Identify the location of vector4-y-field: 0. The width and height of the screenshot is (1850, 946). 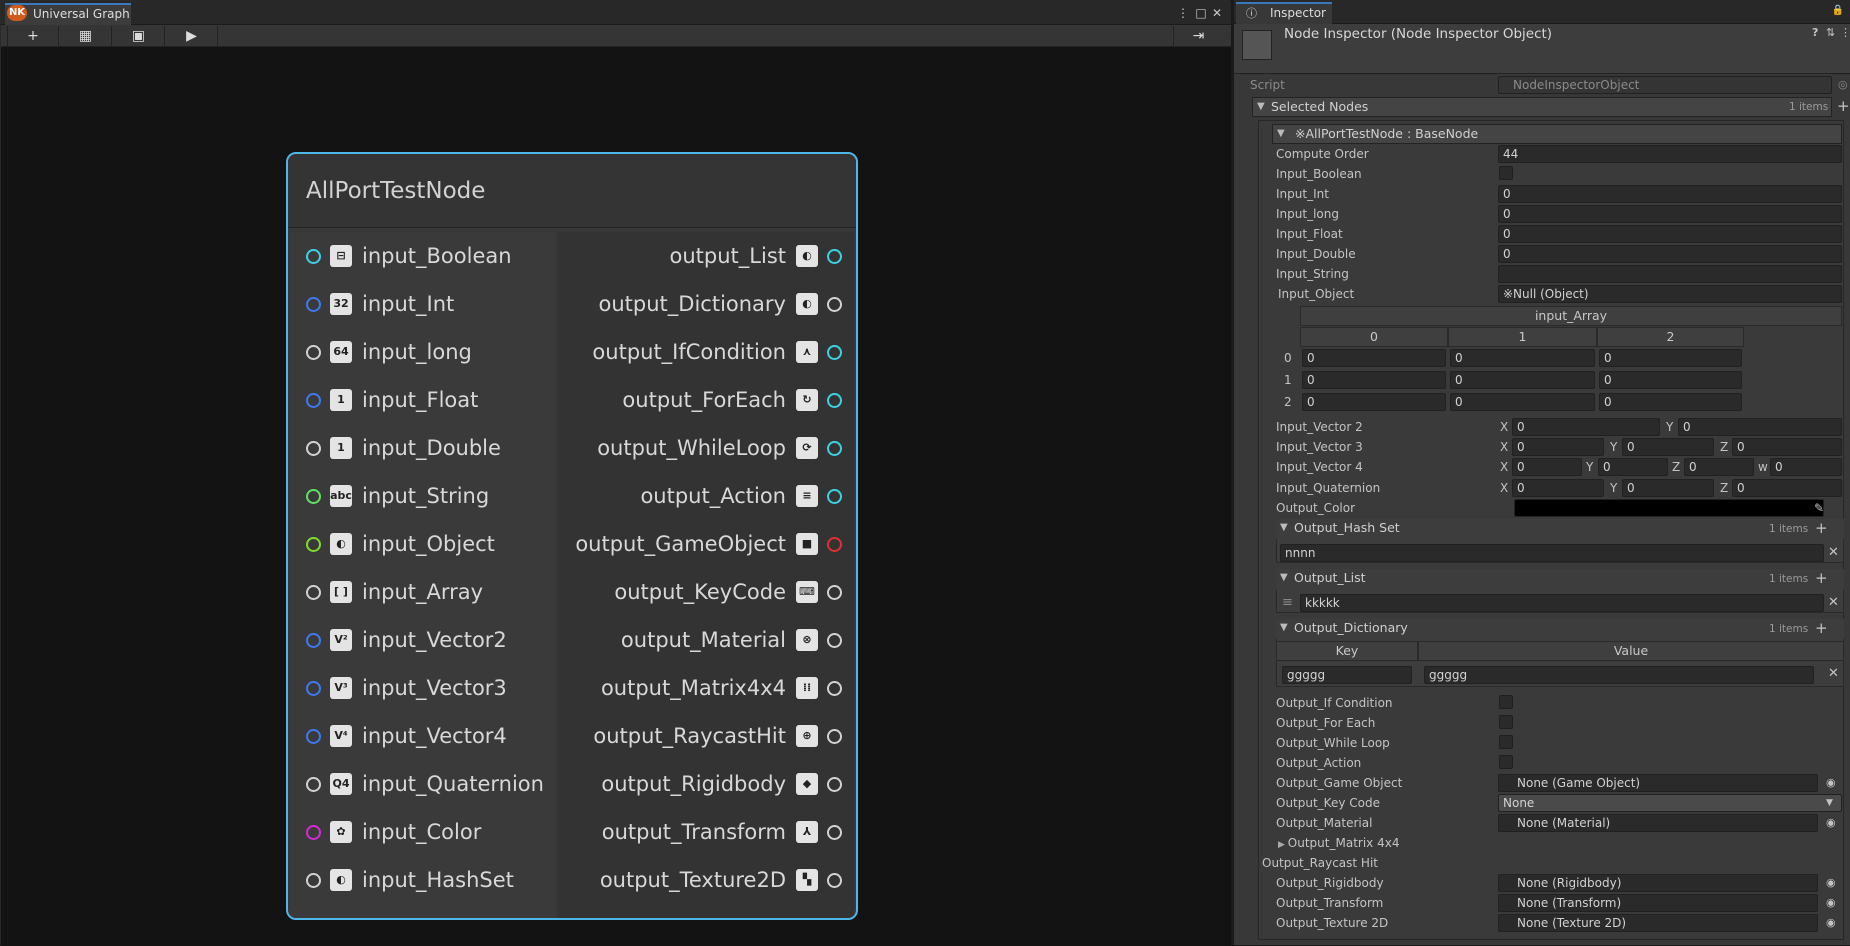
(1633, 467).